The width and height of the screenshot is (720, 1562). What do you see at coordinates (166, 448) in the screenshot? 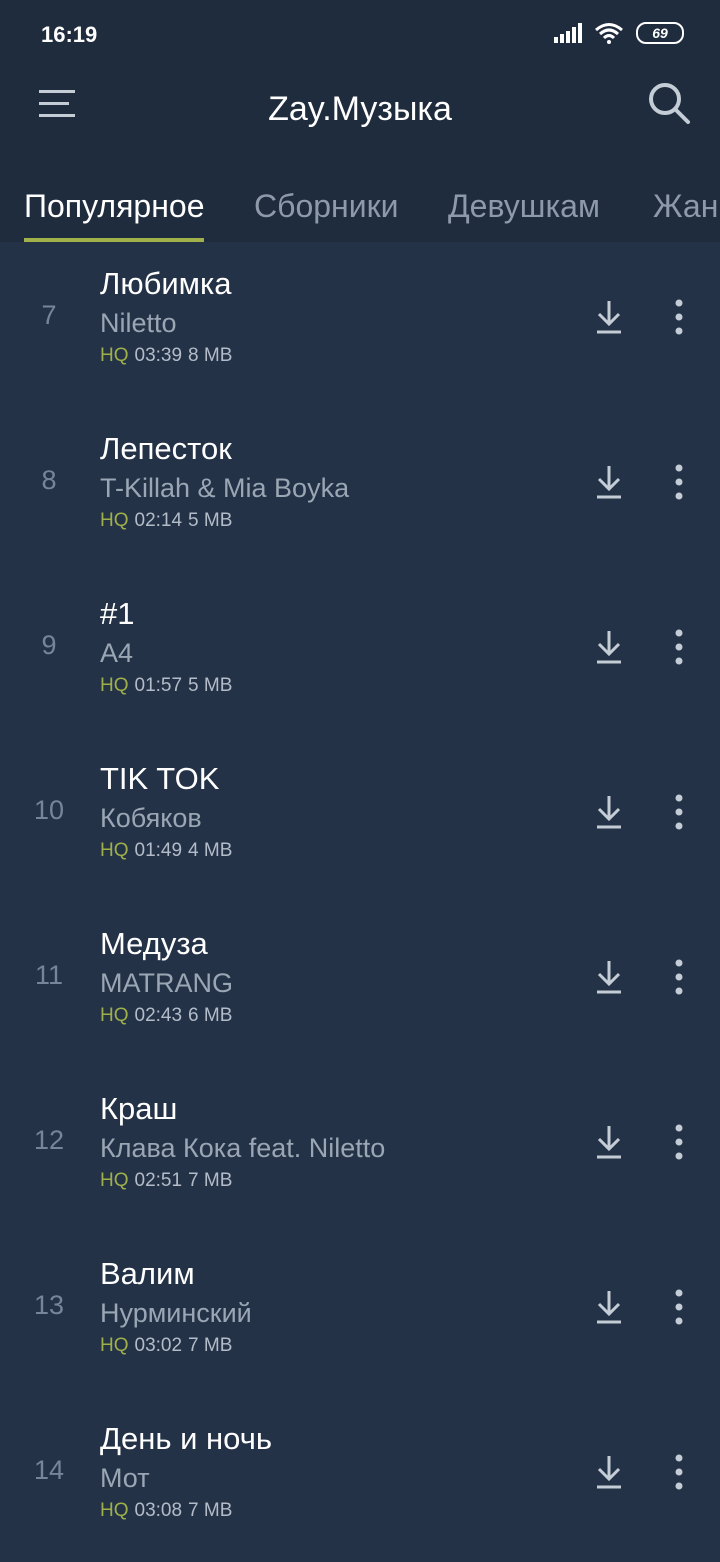
I see `track-title: Лепесток` at bounding box center [166, 448].